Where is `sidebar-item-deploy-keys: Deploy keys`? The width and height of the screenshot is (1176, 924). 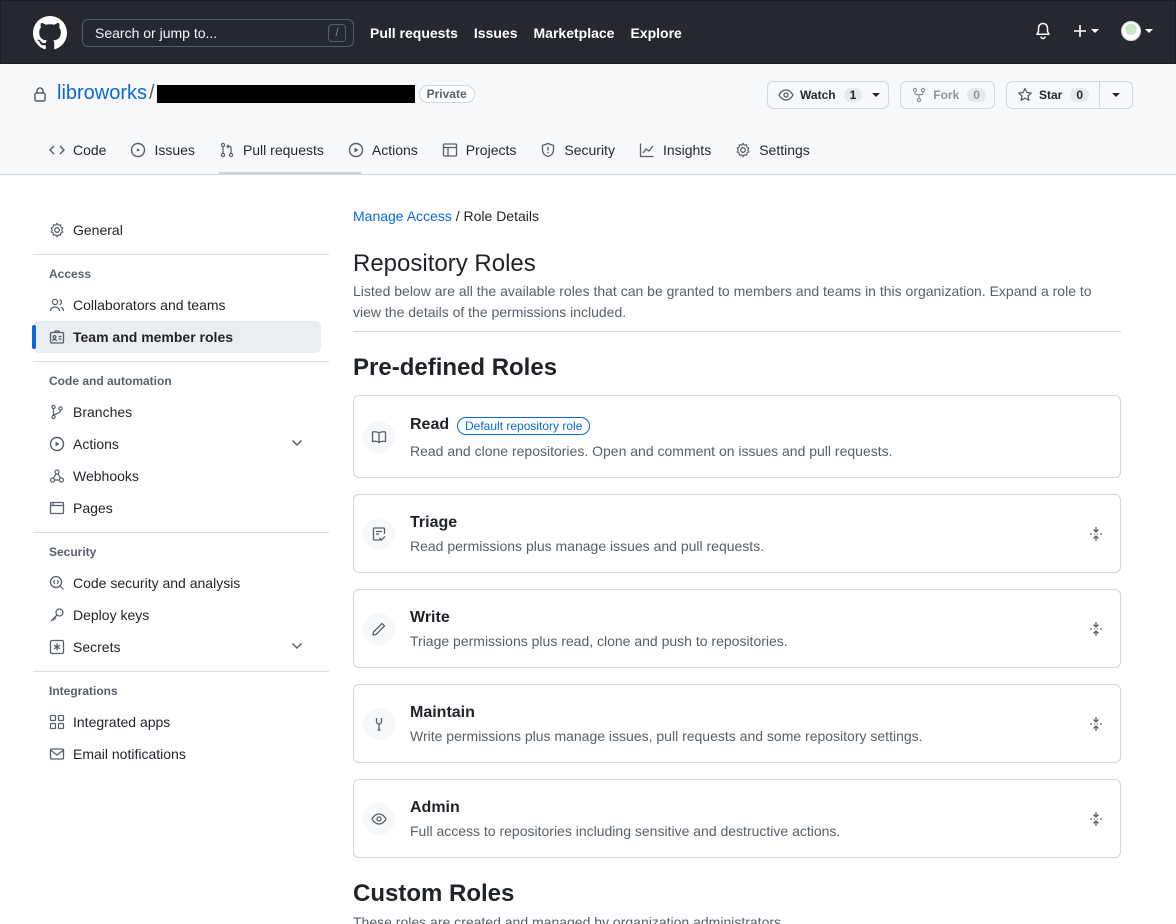
sidebar-item-deploy-keys: Deploy keys is located at coordinates (181, 615).